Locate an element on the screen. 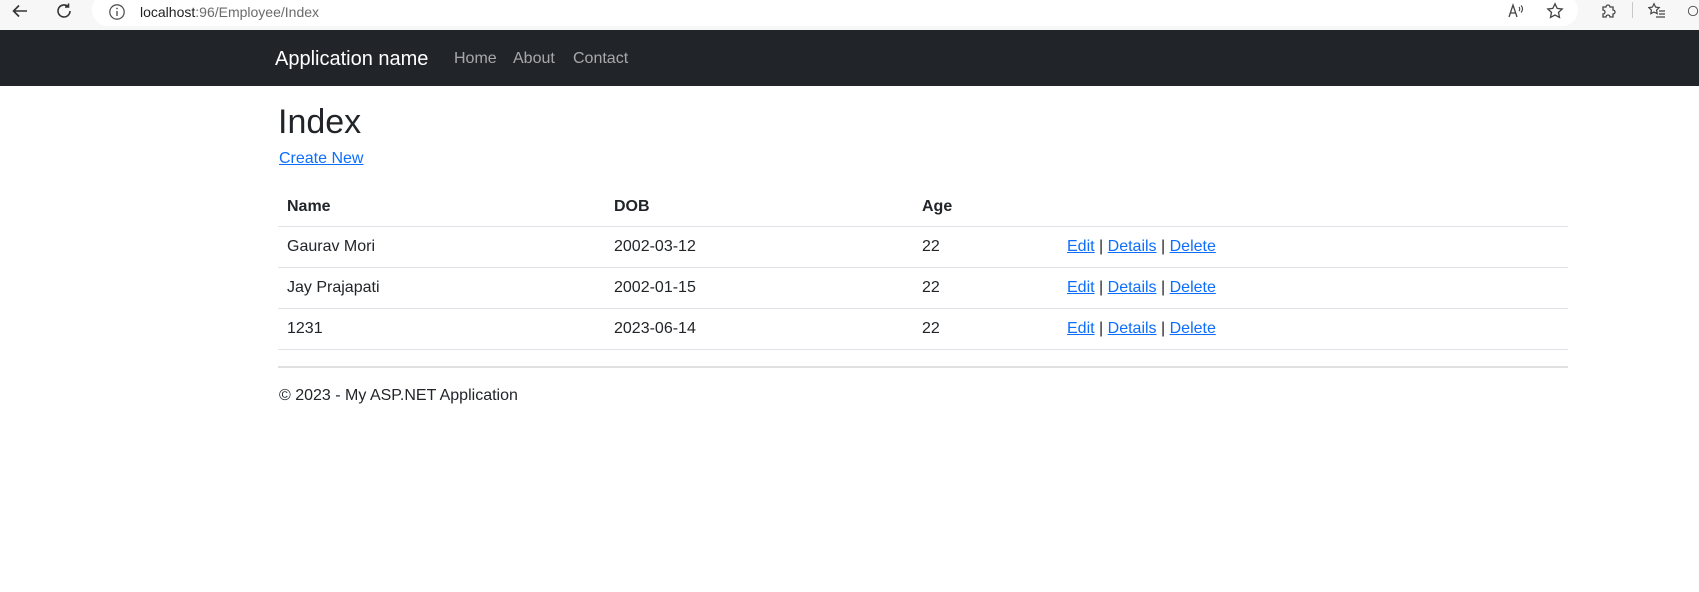  header-name: Name is located at coordinates (309, 206).